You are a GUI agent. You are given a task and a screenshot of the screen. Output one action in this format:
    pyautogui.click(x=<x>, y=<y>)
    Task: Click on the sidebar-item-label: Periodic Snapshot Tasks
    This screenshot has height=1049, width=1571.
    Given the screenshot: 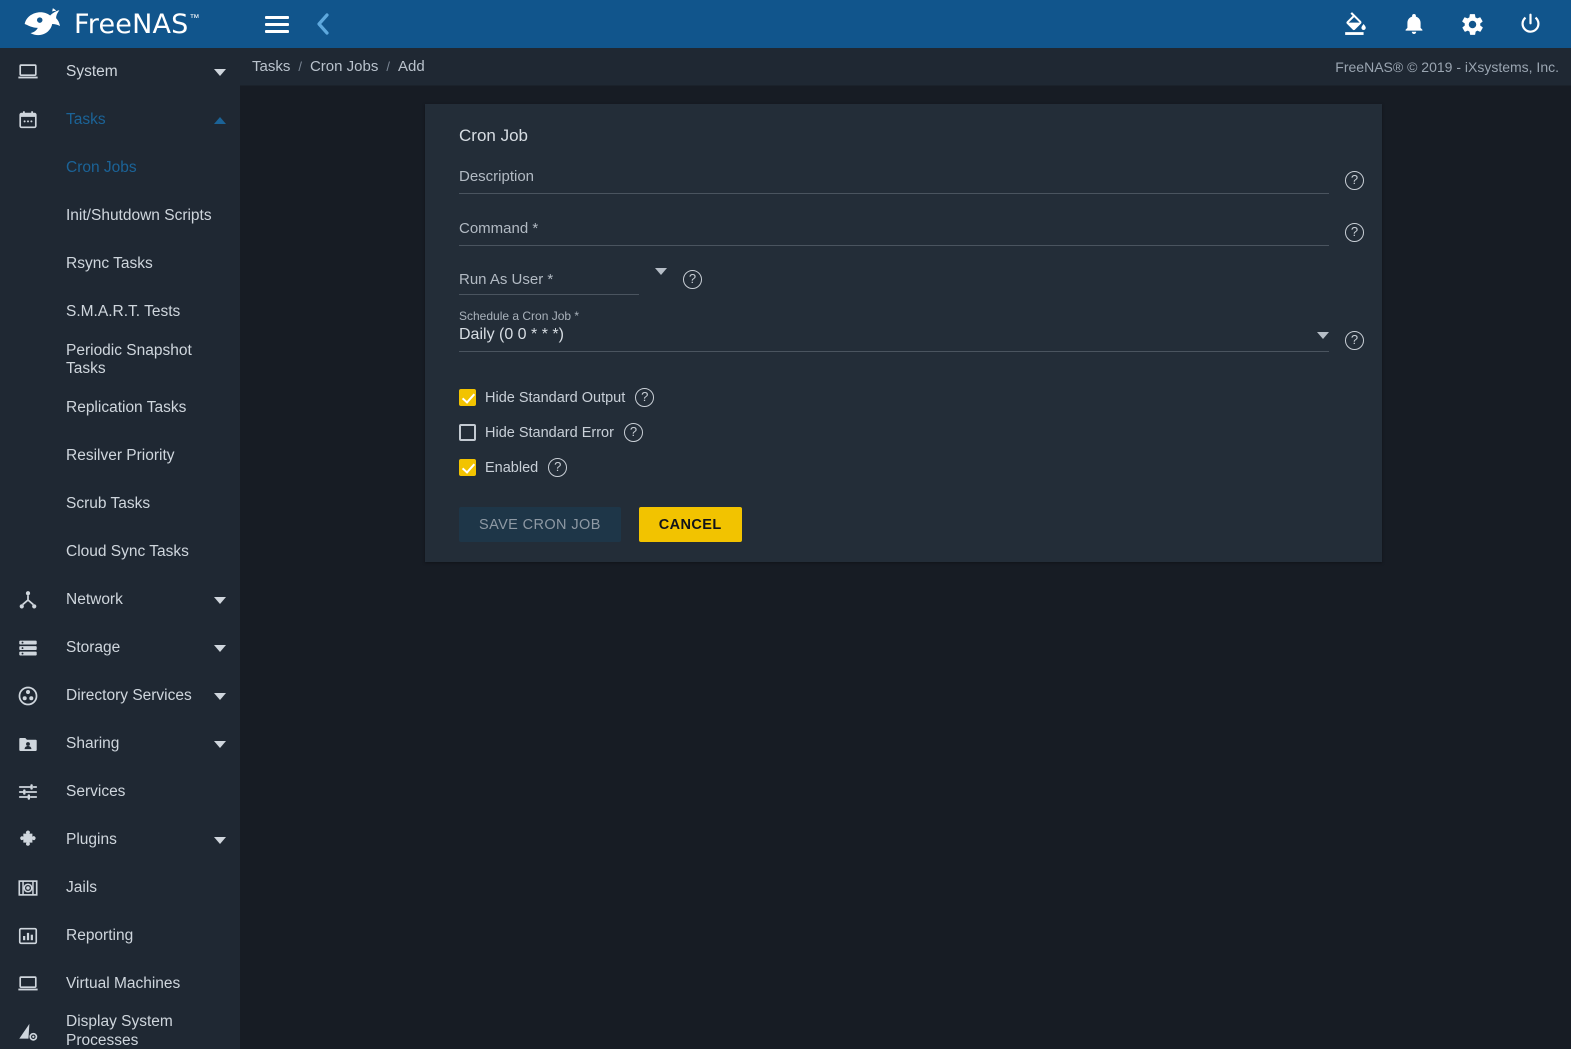 What is the action you would take?
    pyautogui.click(x=129, y=359)
    